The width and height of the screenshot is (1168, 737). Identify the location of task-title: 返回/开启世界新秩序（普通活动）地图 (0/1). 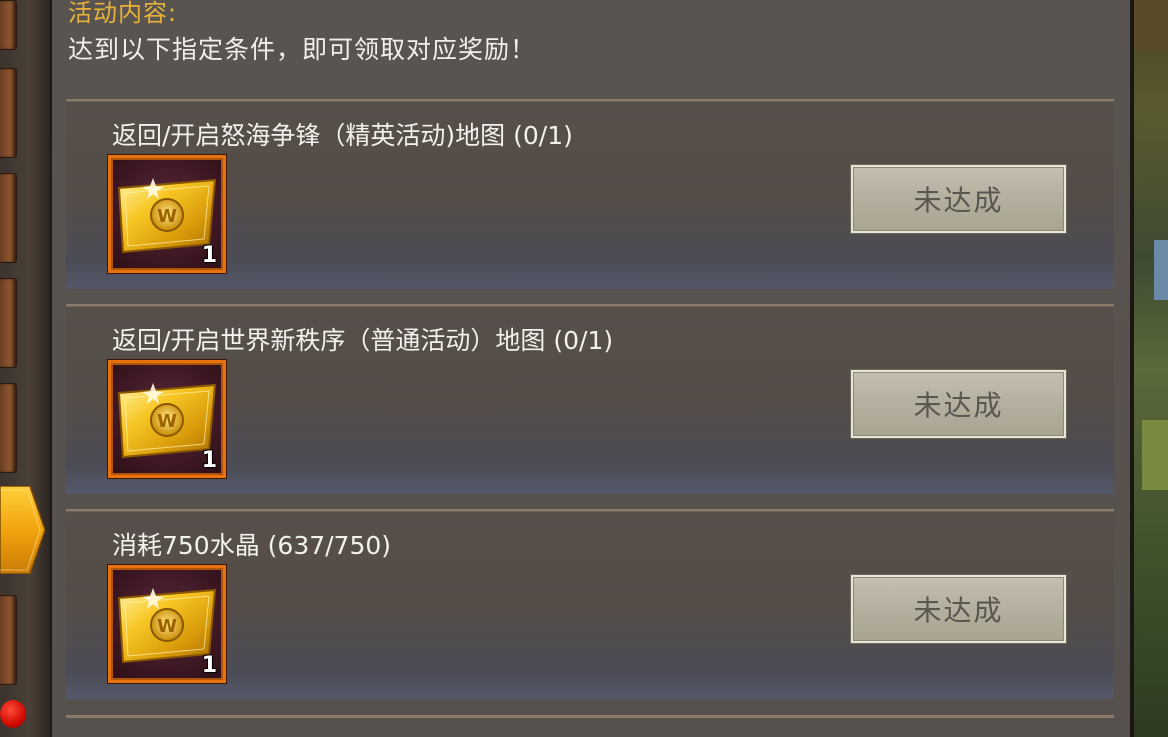
(363, 340).